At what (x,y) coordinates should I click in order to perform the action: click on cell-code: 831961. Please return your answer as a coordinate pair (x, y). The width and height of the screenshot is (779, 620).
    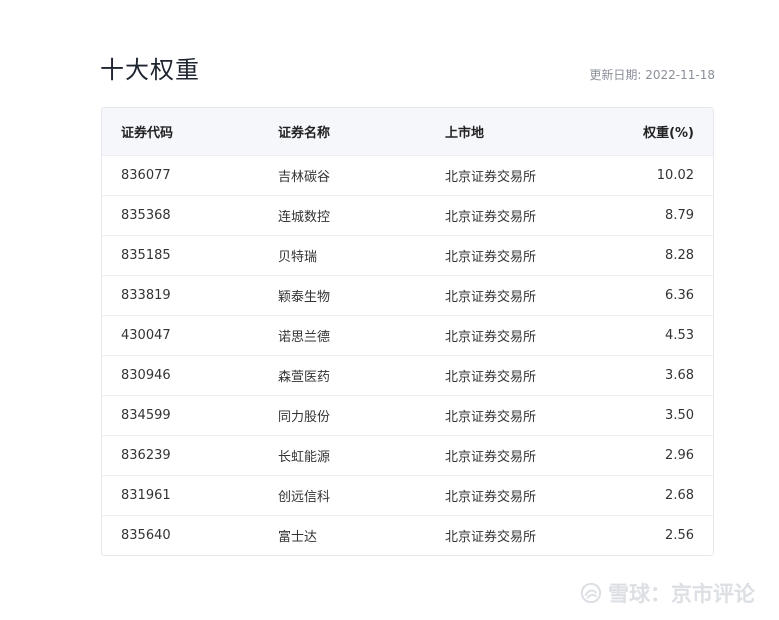
    Looking at the image, I should click on (146, 495).